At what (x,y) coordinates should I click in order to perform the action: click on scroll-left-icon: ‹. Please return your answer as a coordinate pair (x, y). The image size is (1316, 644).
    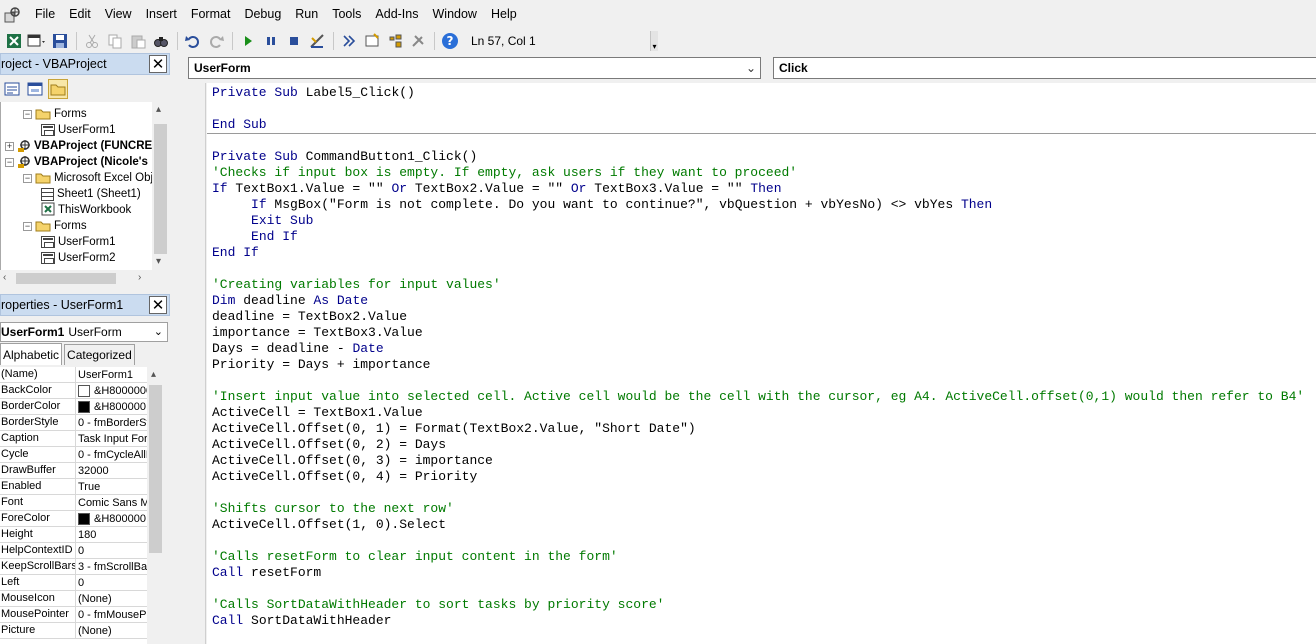
    Looking at the image, I should click on (4, 277).